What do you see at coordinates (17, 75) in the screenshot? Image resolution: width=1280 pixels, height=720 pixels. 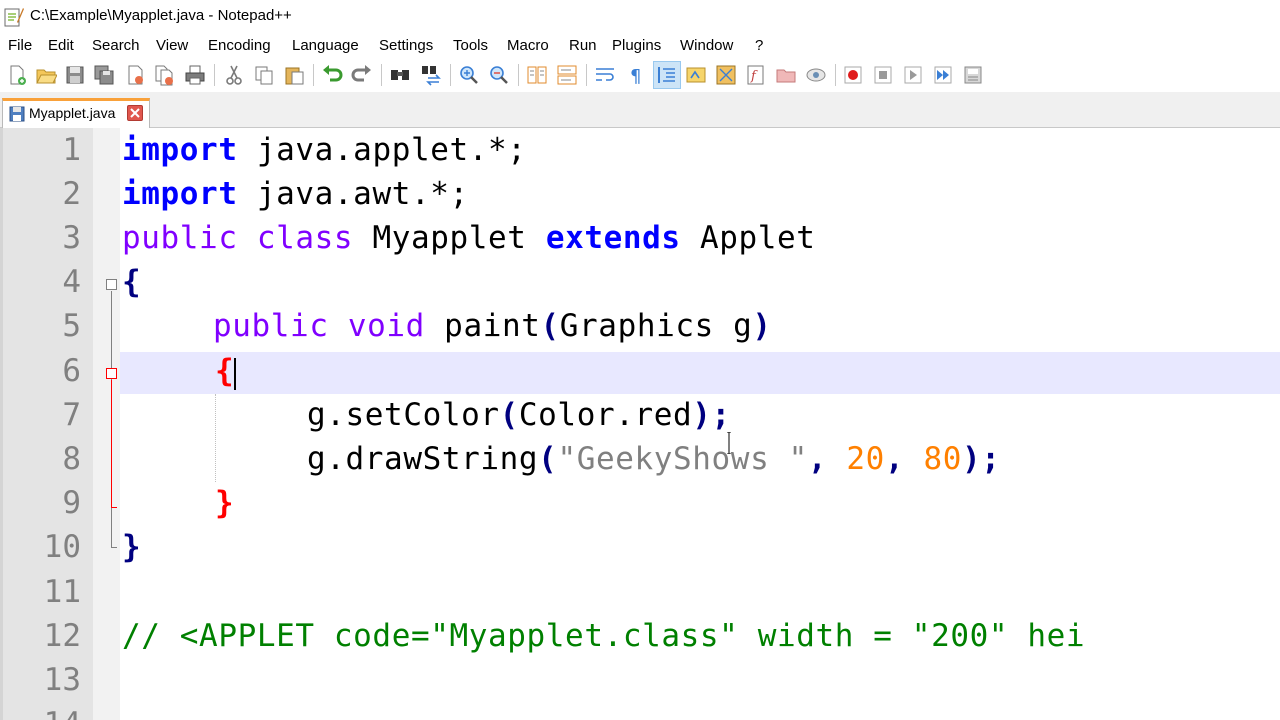 I see `new-file-icon` at bounding box center [17, 75].